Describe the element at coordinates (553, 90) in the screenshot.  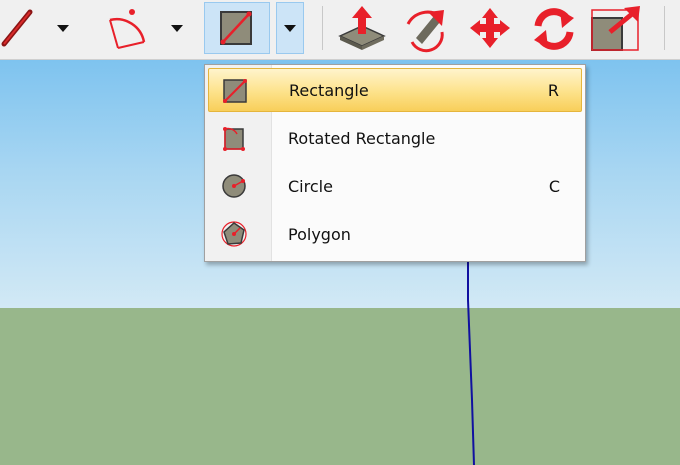
I see `menu-item-shortcut: R` at that location.